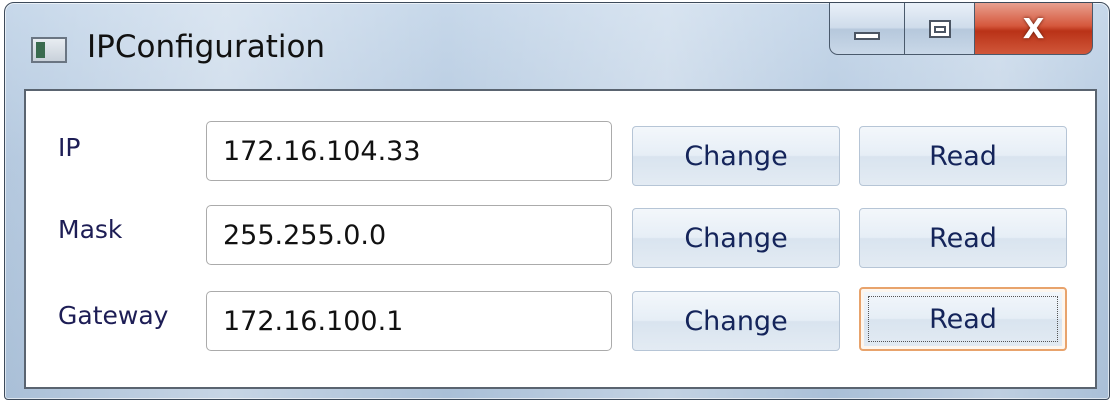 Image resolution: width=1114 pixels, height=403 pixels. What do you see at coordinates (409, 321) in the screenshot?
I see `gateway-input` at bounding box center [409, 321].